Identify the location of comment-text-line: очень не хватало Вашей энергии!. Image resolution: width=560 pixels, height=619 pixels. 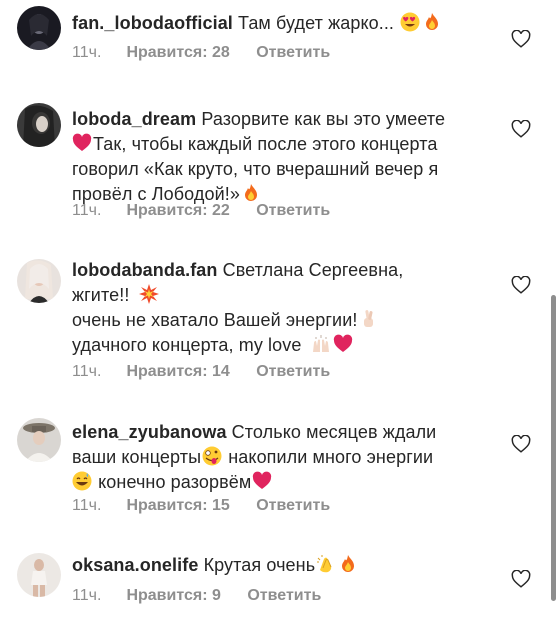
(215, 320).